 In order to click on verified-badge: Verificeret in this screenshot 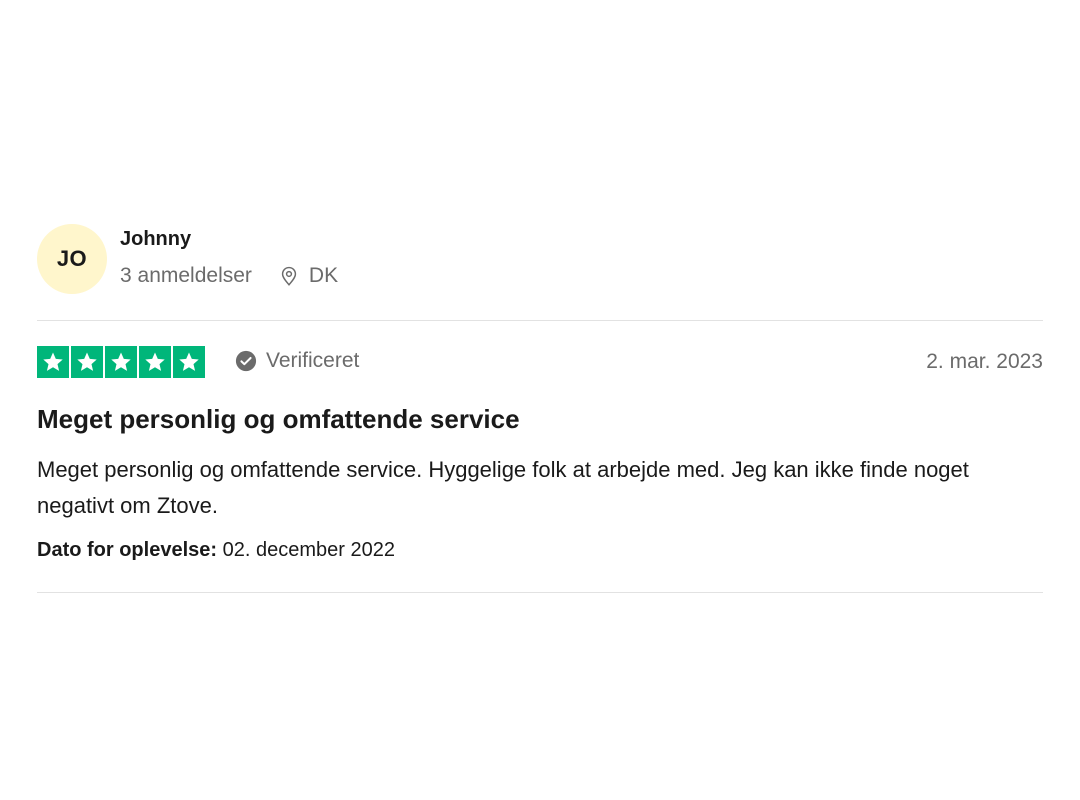, I will do `click(297, 361)`.